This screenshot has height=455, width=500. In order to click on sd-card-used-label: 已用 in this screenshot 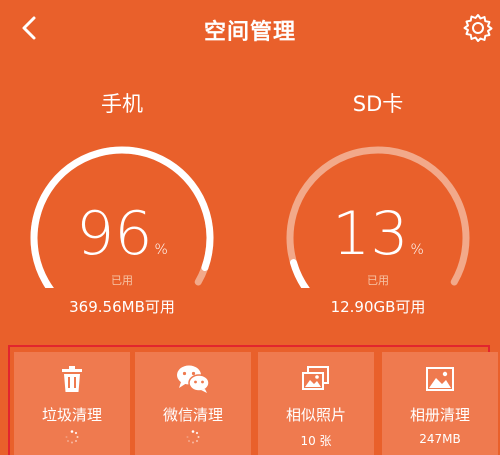, I will do `click(378, 280)`.